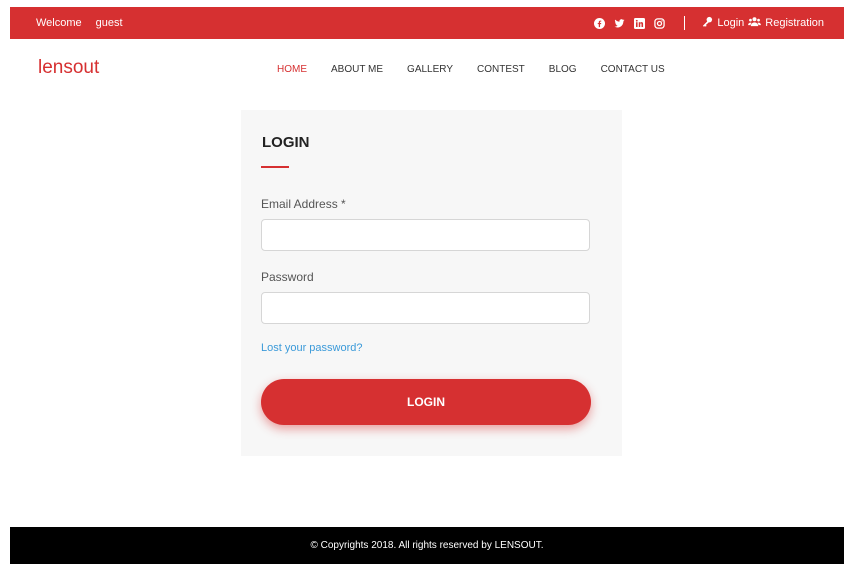  I want to click on password-field, so click(425, 308).